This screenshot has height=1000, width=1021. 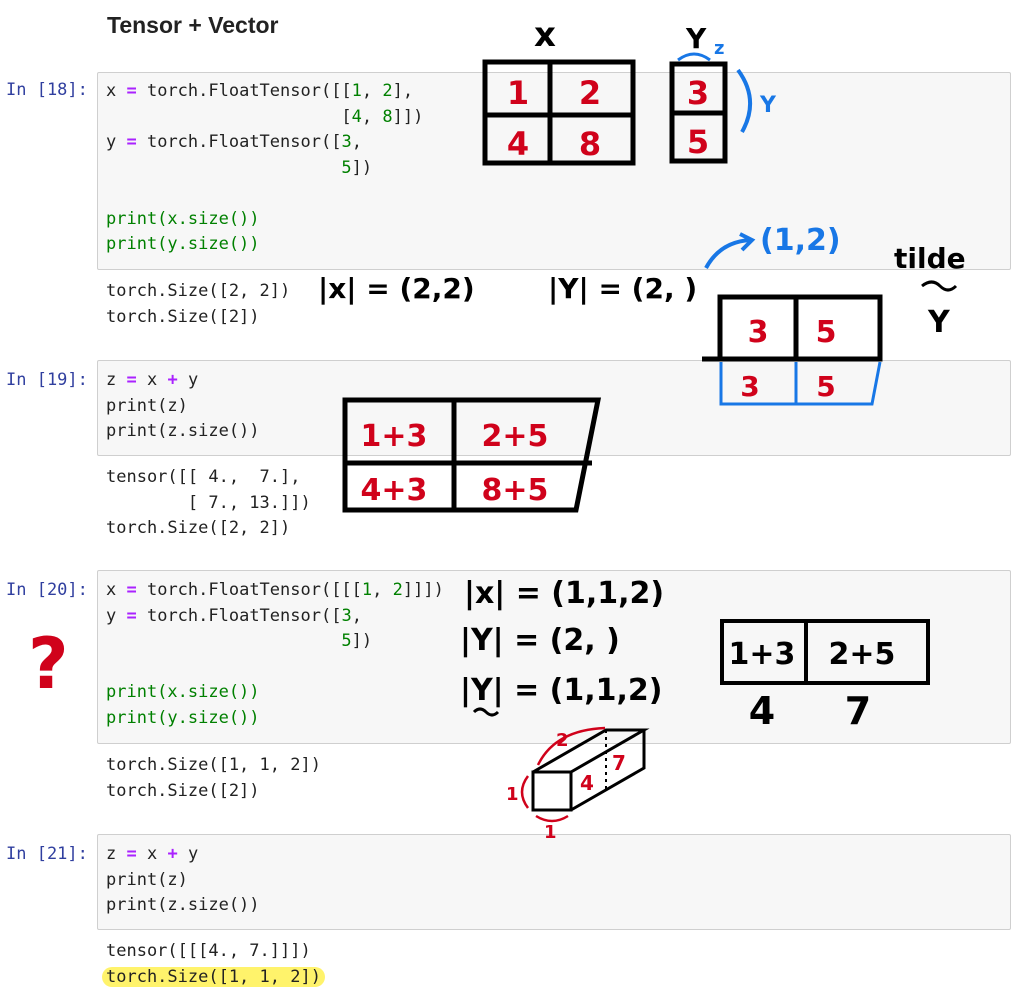 What do you see at coordinates (800, 328) in the screenshot?
I see `broadcast-row-box` at bounding box center [800, 328].